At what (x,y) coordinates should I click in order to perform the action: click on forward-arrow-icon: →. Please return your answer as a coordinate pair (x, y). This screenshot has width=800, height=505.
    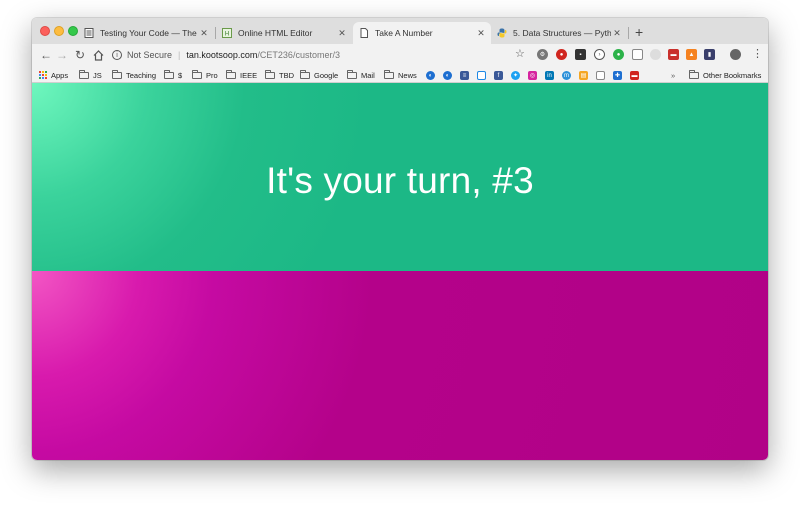
    Looking at the image, I should click on (62, 55).